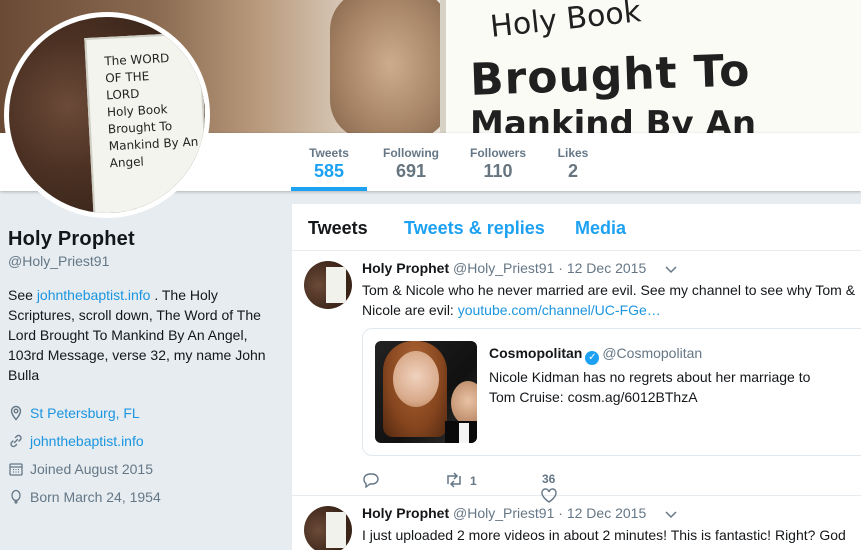 The width and height of the screenshot is (861, 550). Describe the element at coordinates (592, 358) in the screenshot. I see `verified-badge-icon: ✓` at that location.